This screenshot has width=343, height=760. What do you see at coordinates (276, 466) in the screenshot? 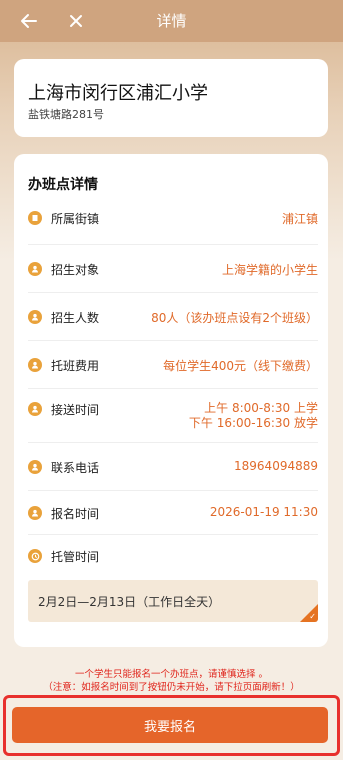
I see `phone-number: 18964094889` at bounding box center [276, 466].